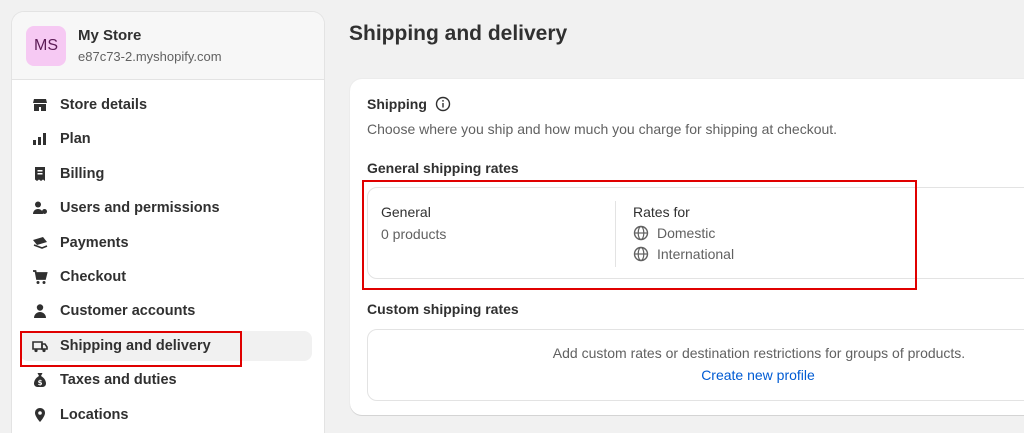 The image size is (1024, 433). I want to click on zone-domestic: Domestic, so click(683, 233).